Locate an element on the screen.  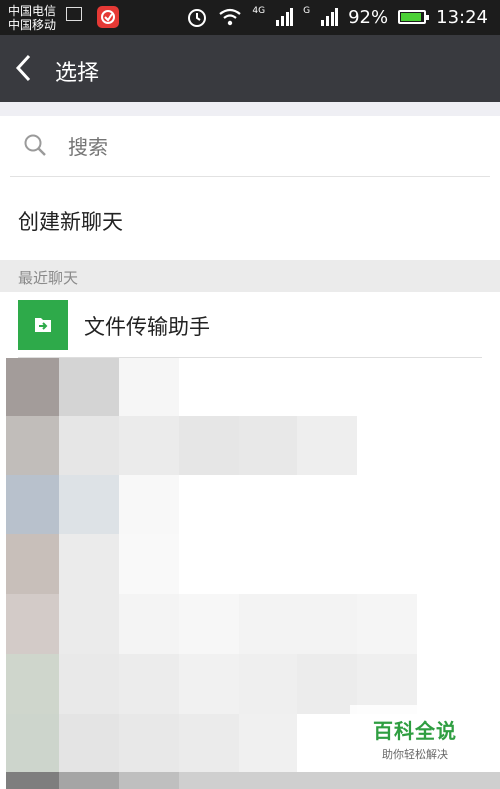
battery-percent: 92% is located at coordinates (368, 17).